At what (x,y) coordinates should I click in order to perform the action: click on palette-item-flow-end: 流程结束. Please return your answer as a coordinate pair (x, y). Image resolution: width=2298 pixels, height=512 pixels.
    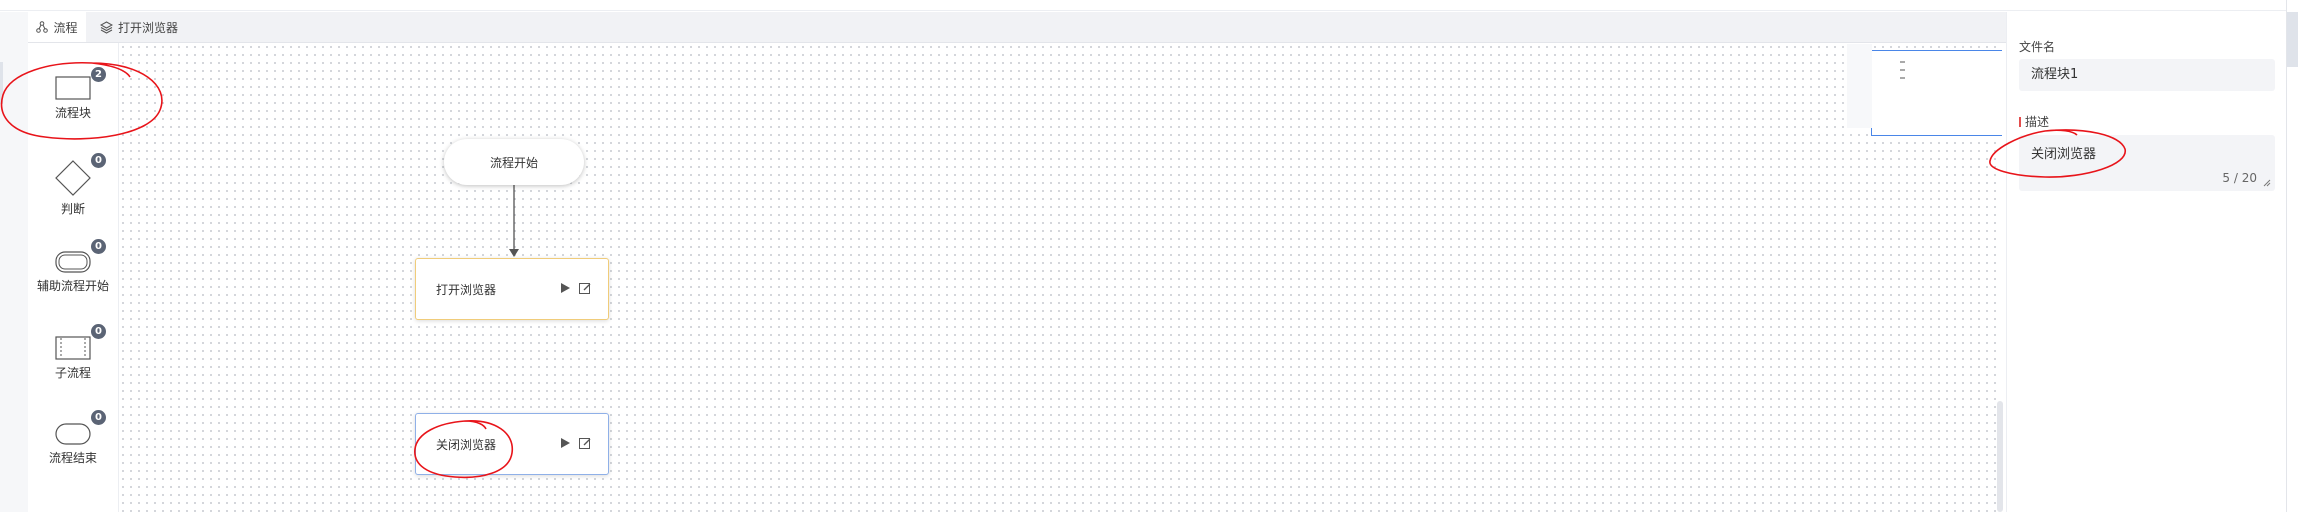
    Looking at the image, I should click on (73, 444).